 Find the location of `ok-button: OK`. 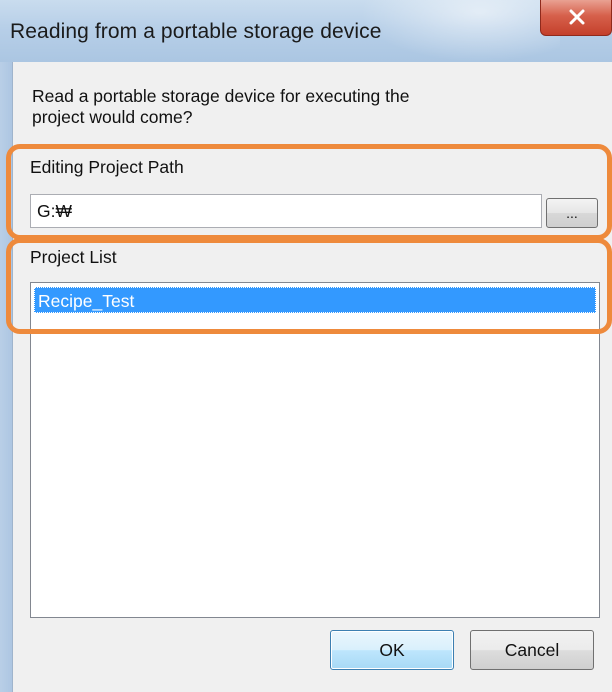

ok-button: OK is located at coordinates (392, 650).